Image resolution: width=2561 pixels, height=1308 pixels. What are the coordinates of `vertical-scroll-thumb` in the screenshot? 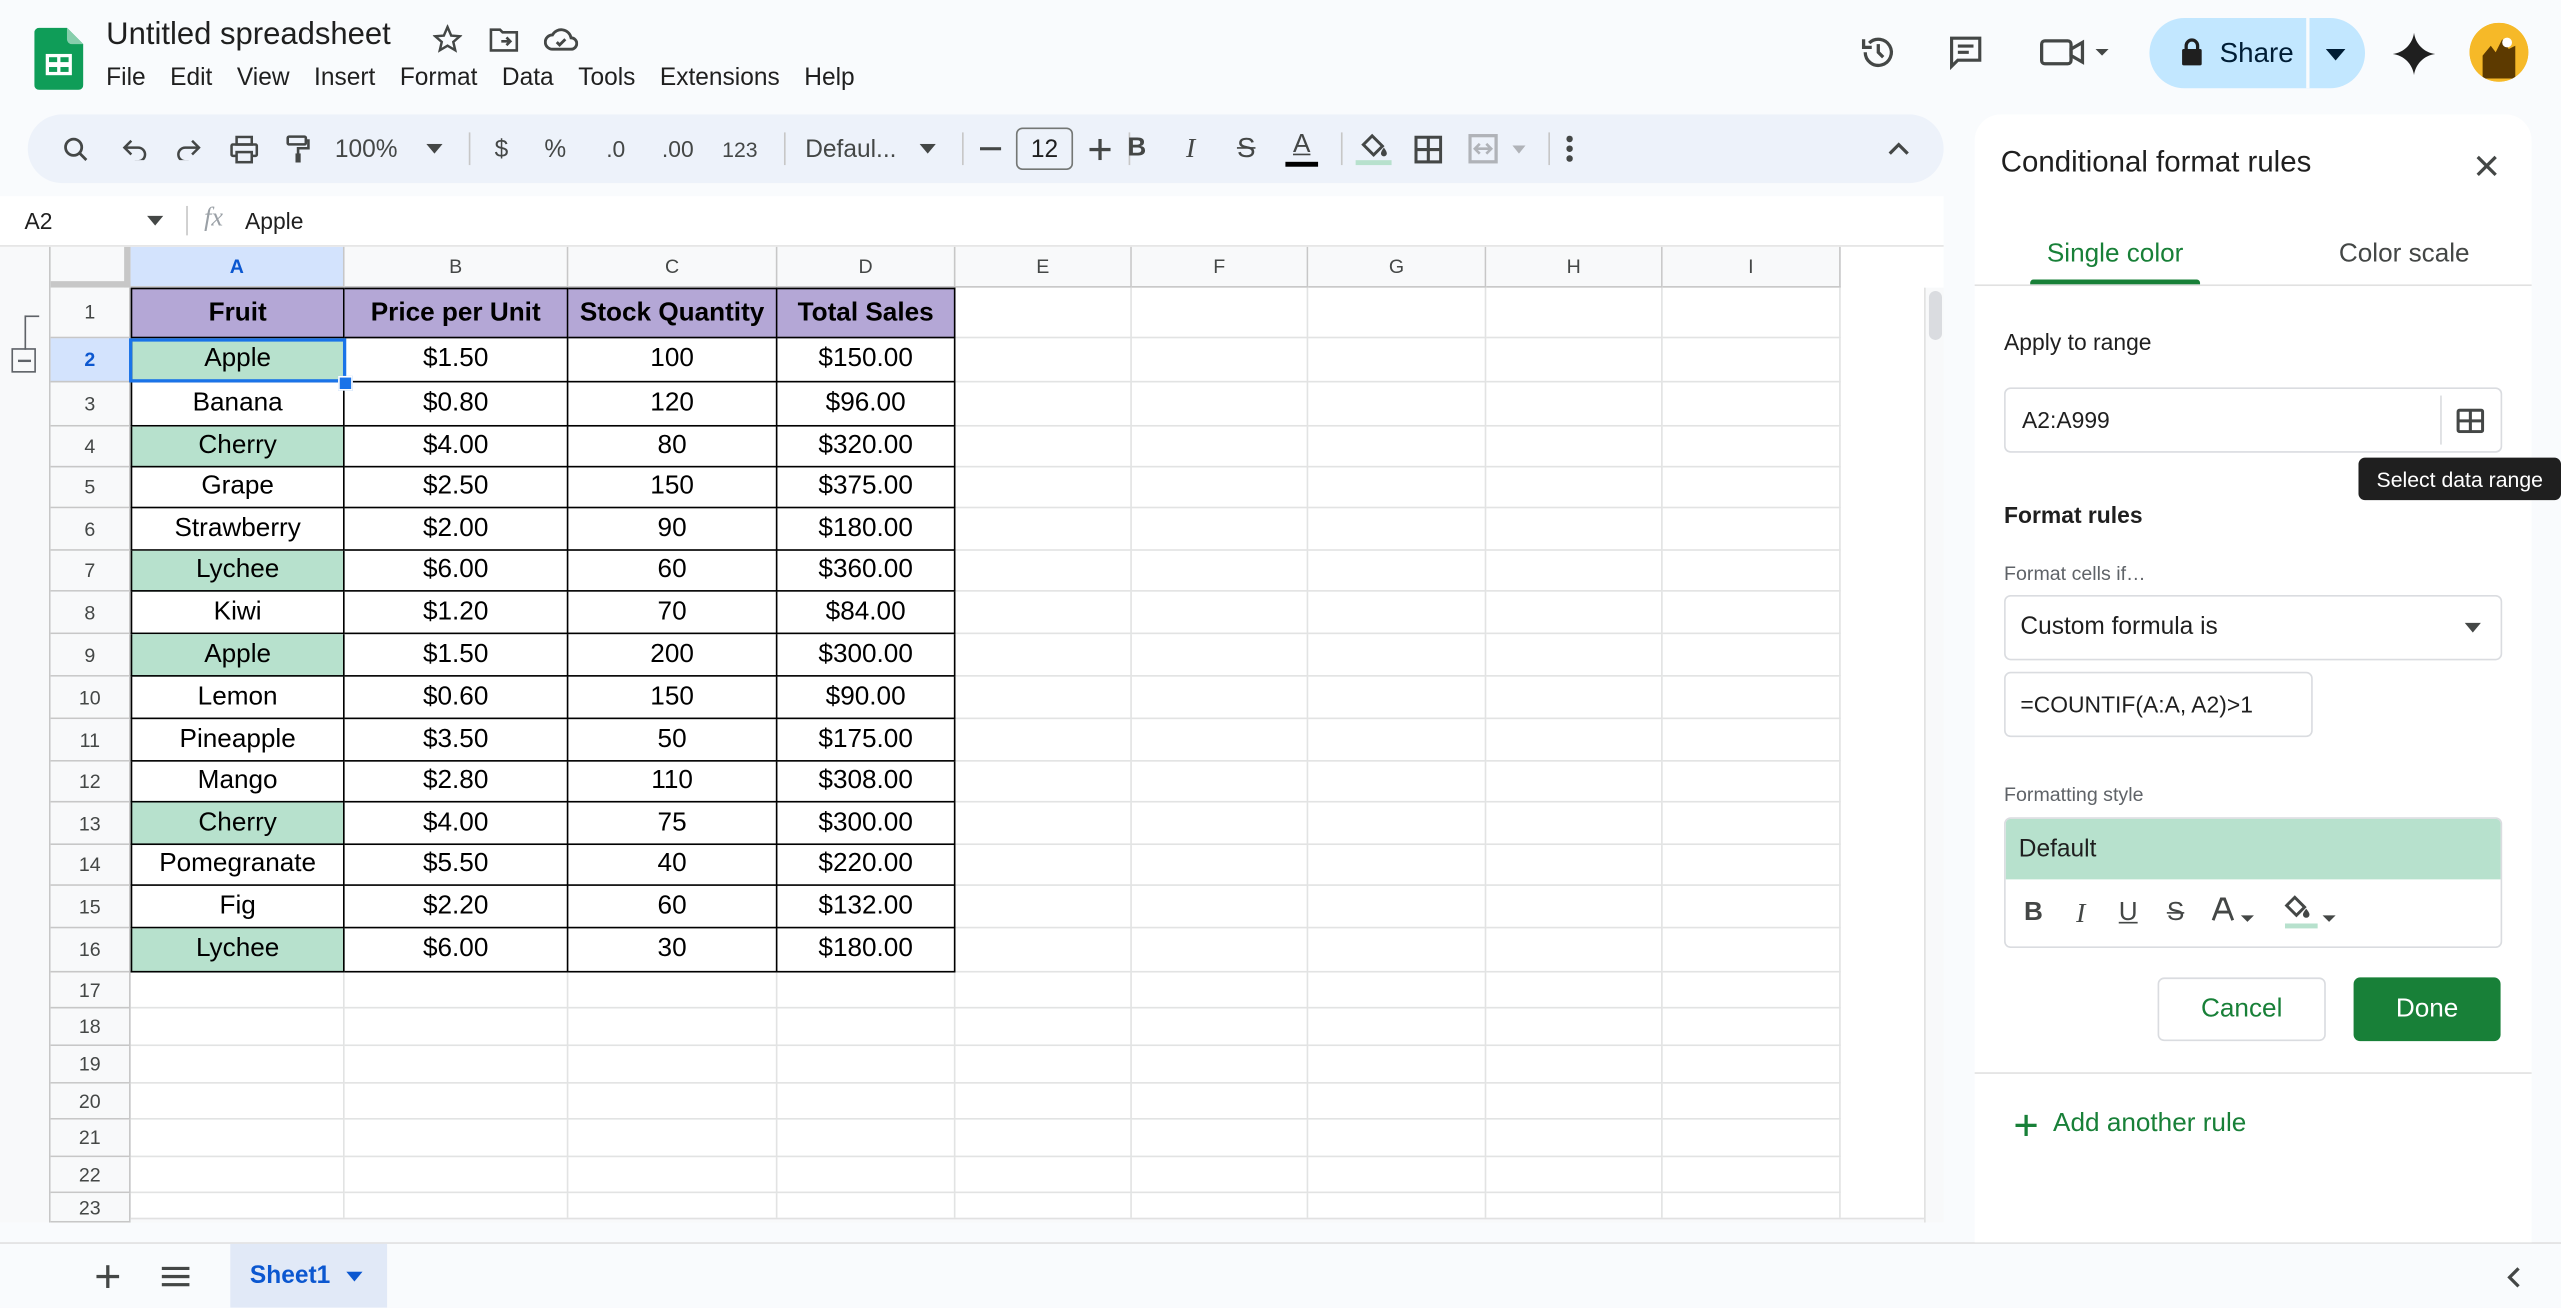 It's located at (1935, 315).